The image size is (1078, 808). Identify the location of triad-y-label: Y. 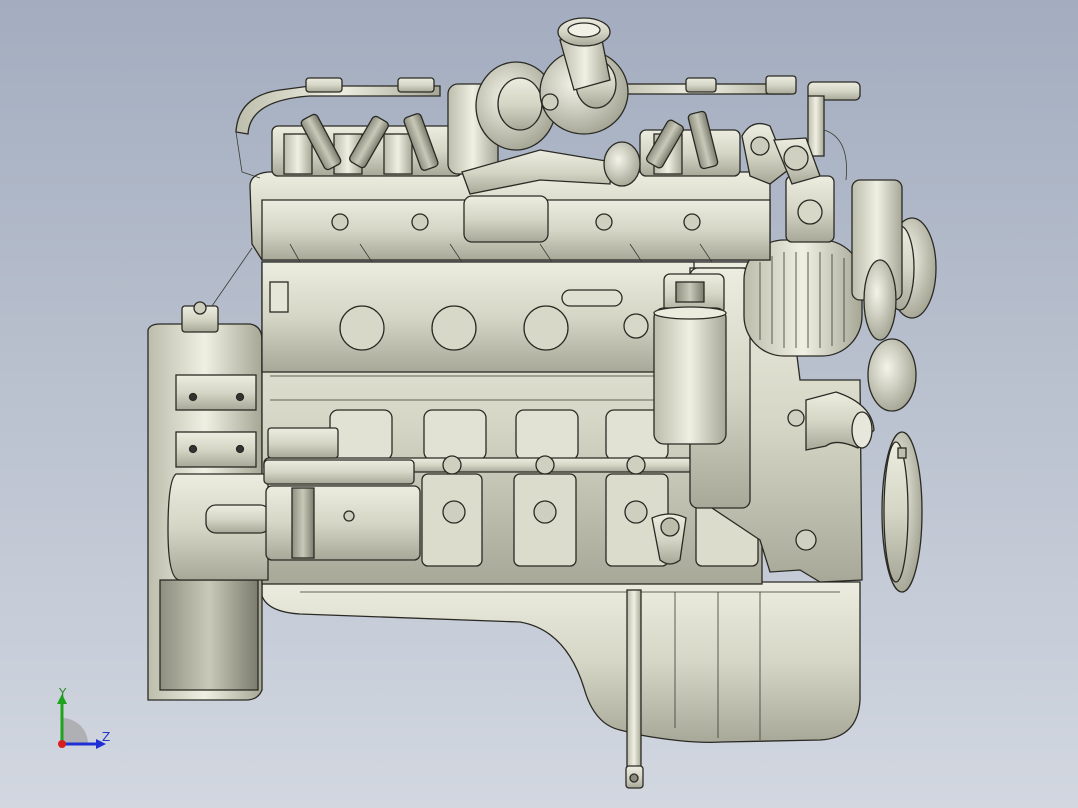
(63, 693).